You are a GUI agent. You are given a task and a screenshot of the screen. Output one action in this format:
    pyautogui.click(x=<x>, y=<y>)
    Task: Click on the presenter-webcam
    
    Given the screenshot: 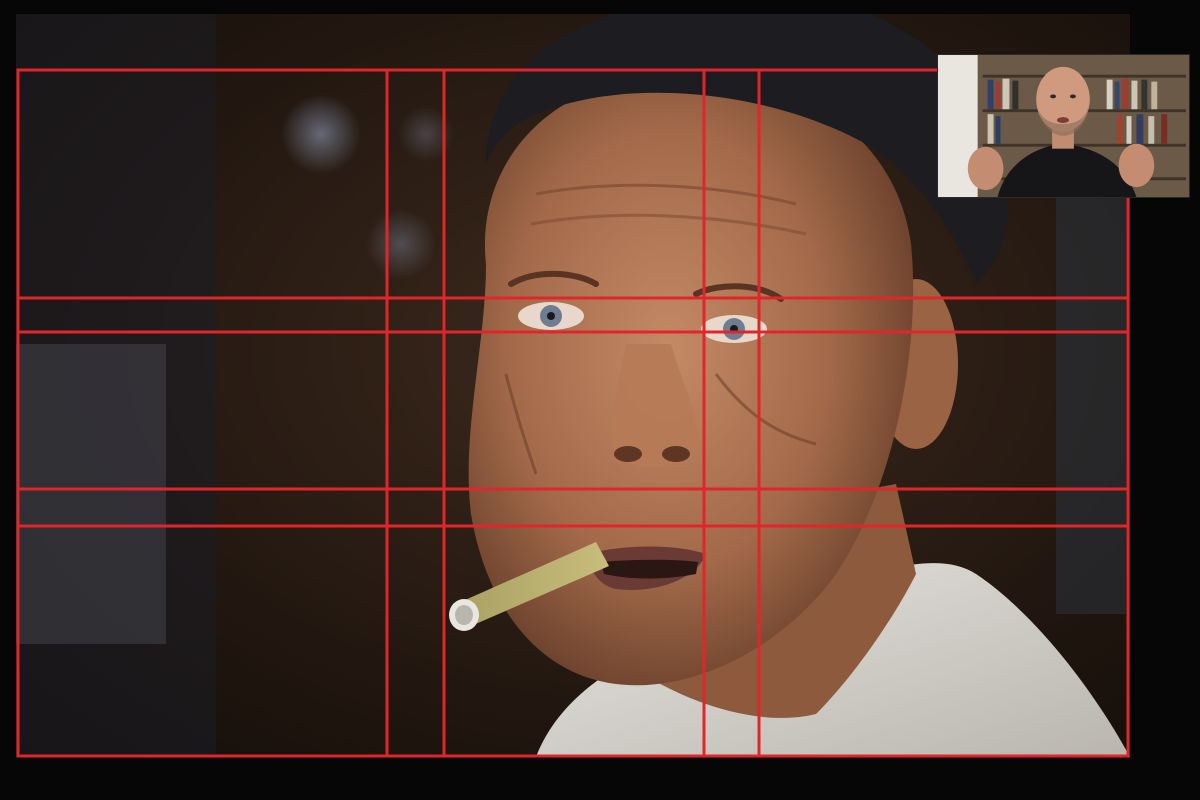 What is the action you would take?
    pyautogui.click(x=1063, y=126)
    